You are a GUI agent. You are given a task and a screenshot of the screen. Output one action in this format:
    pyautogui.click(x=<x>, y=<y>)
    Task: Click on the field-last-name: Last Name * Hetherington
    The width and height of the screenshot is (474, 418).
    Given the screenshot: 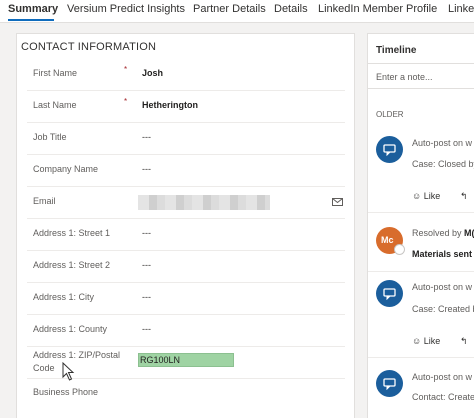 What is the action you would take?
    pyautogui.click(x=186, y=107)
    